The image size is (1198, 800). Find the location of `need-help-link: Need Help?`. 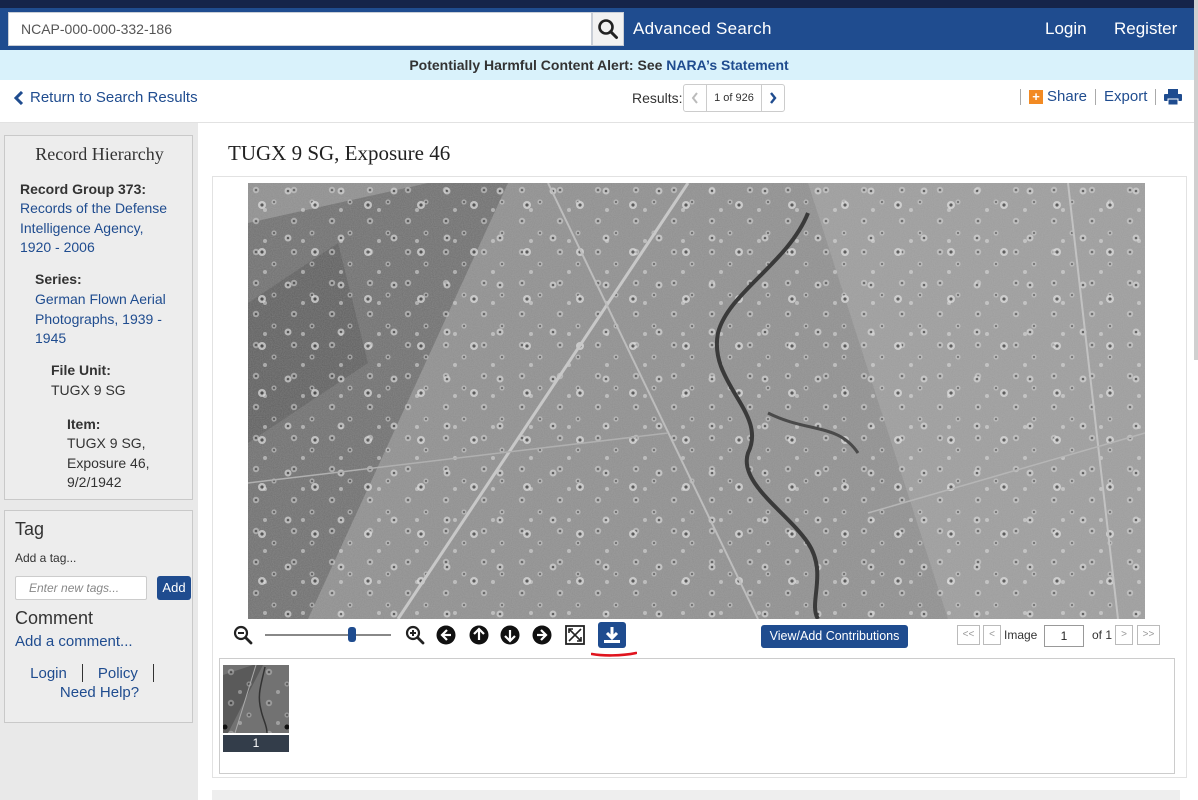

need-help-link: Need Help? is located at coordinates (99, 692).